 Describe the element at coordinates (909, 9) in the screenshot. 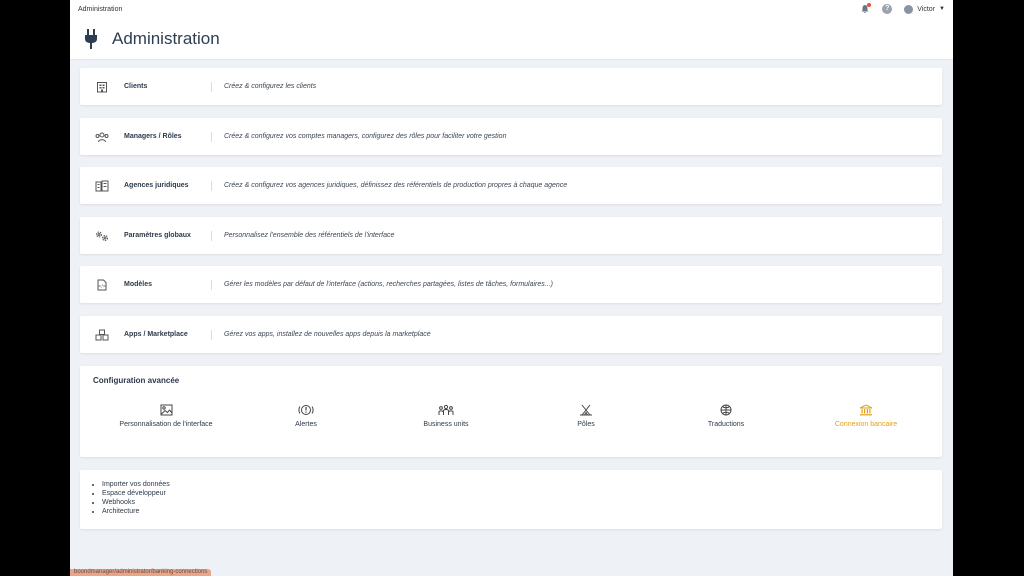

I see `avatar` at that location.